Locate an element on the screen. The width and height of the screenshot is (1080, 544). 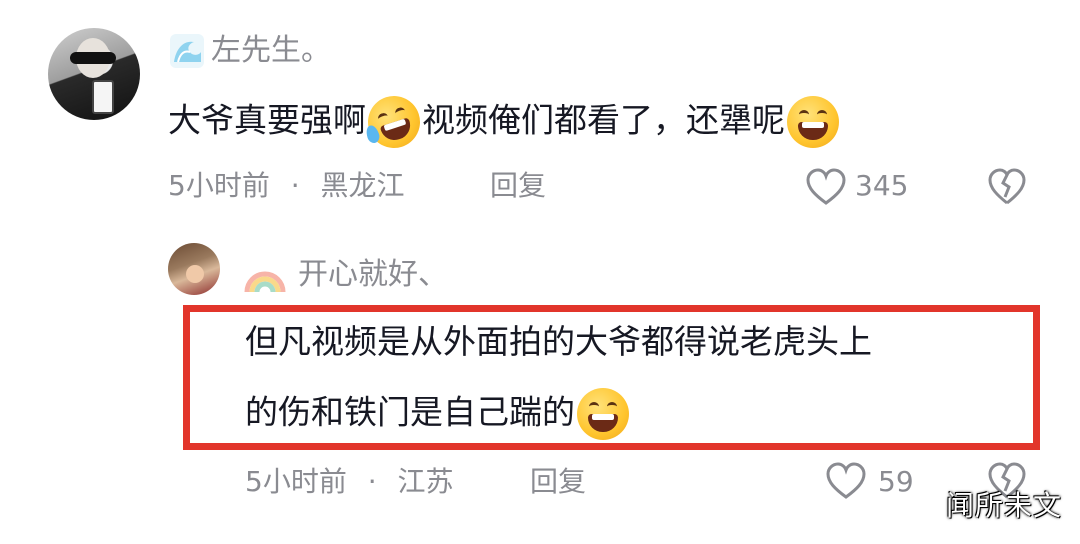
comment1-text-part1: 大爷真要强啊 is located at coordinates (267, 120).